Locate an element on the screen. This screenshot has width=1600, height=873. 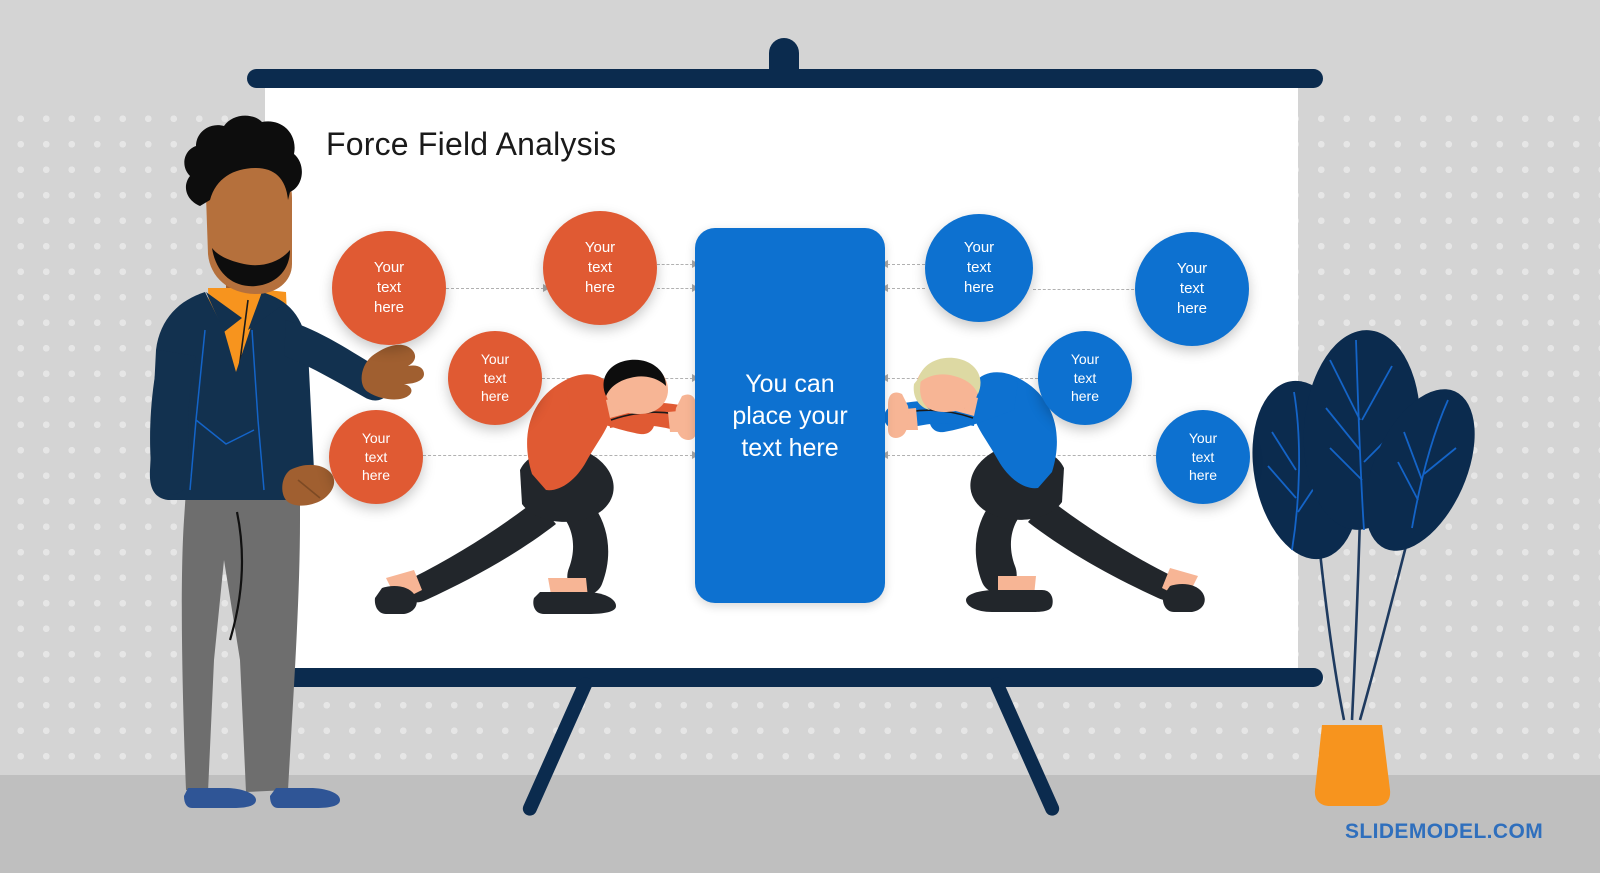
center-issue-box-text: You can place your text here is located at coordinates (789, 416).